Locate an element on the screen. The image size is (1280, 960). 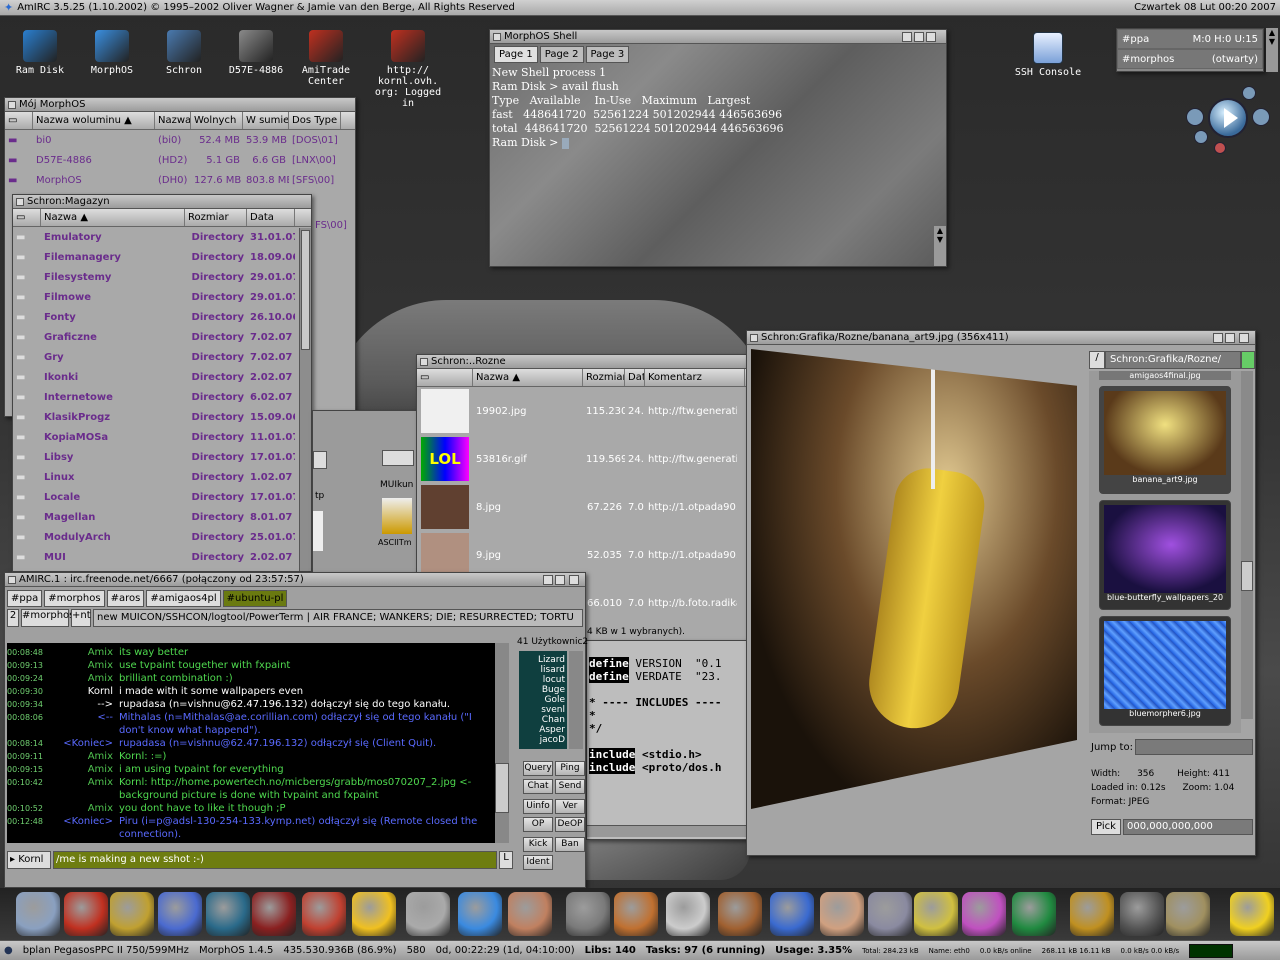
desktop-icon: Ram Disk is located at coordinates (40, 53).